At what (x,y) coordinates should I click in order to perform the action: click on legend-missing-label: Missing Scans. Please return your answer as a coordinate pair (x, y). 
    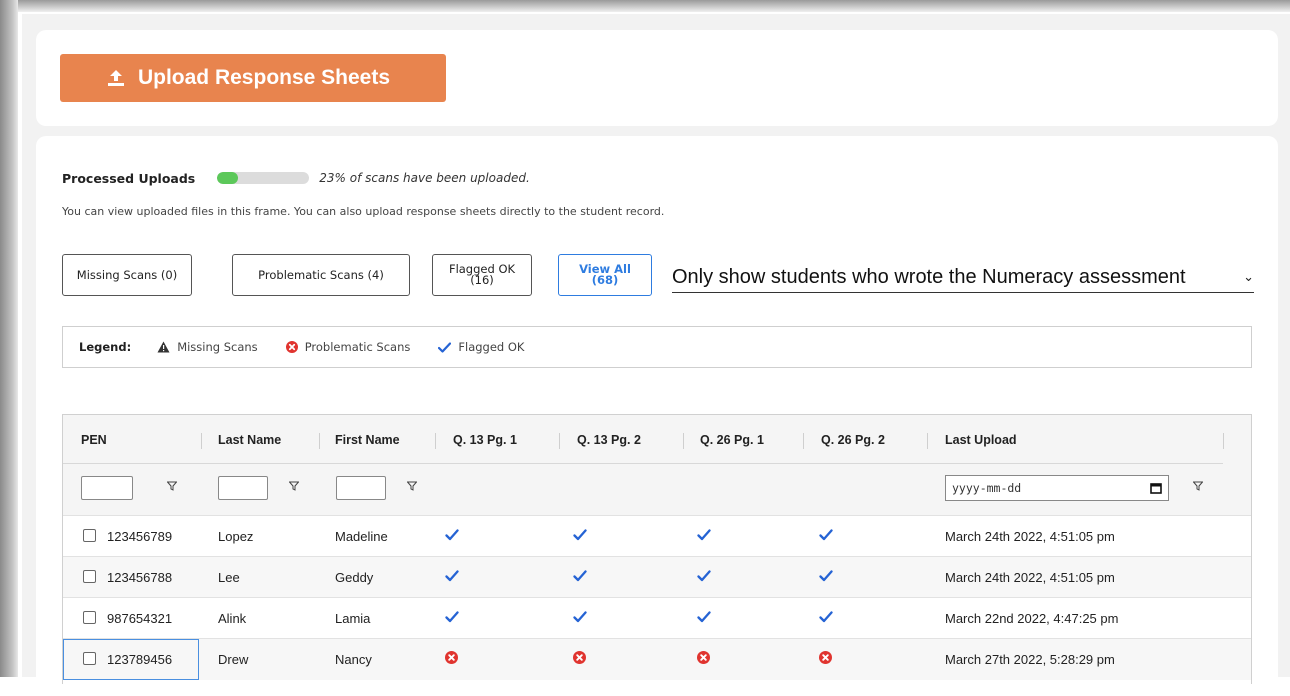
    Looking at the image, I should click on (217, 347).